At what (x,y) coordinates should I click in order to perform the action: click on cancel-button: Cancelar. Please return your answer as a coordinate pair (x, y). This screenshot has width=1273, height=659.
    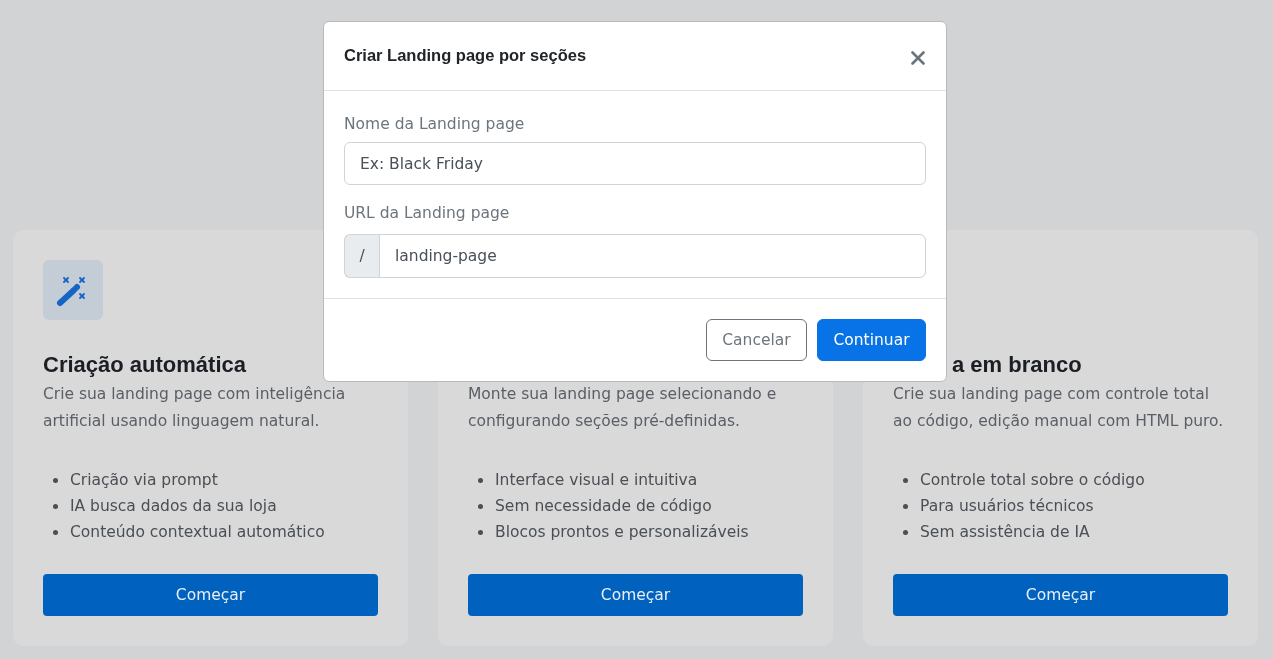
    Looking at the image, I should click on (756, 340).